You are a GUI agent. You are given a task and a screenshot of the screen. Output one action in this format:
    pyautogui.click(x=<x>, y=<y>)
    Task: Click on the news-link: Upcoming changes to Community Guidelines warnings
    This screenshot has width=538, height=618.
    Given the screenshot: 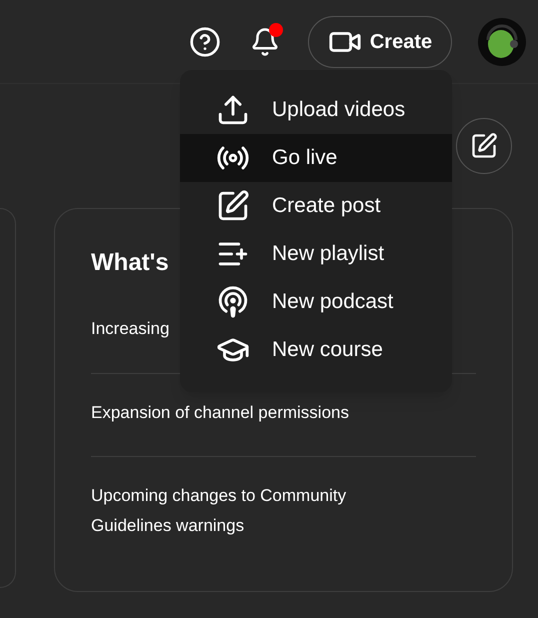 What is the action you would take?
    pyautogui.click(x=251, y=511)
    